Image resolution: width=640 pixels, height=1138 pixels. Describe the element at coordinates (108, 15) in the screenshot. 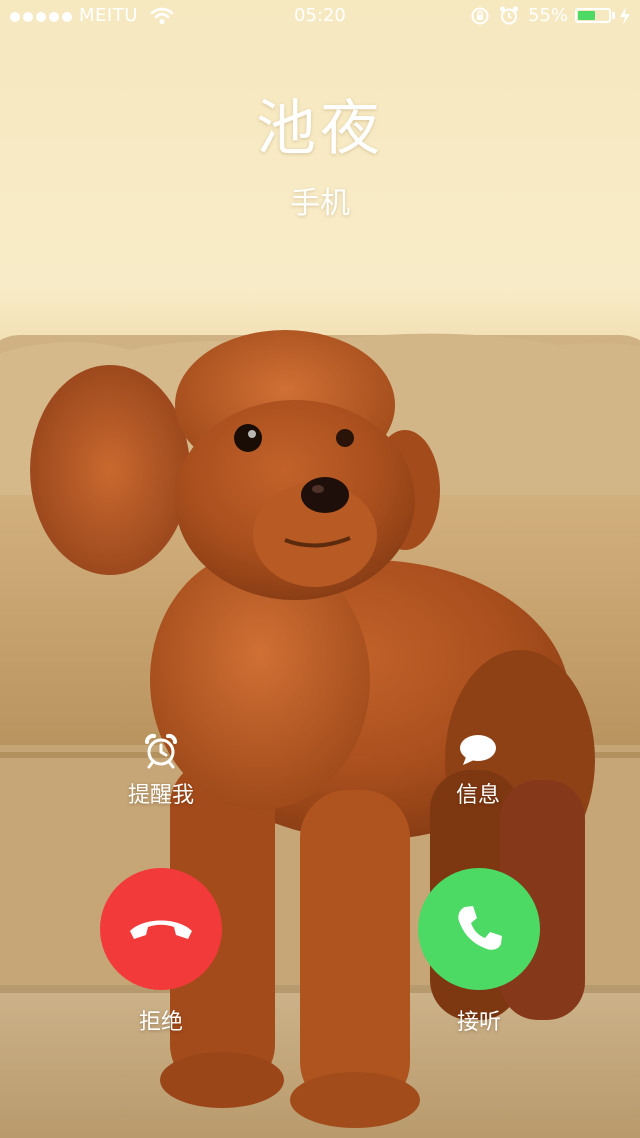

I see `carrier-name: MEITU` at that location.